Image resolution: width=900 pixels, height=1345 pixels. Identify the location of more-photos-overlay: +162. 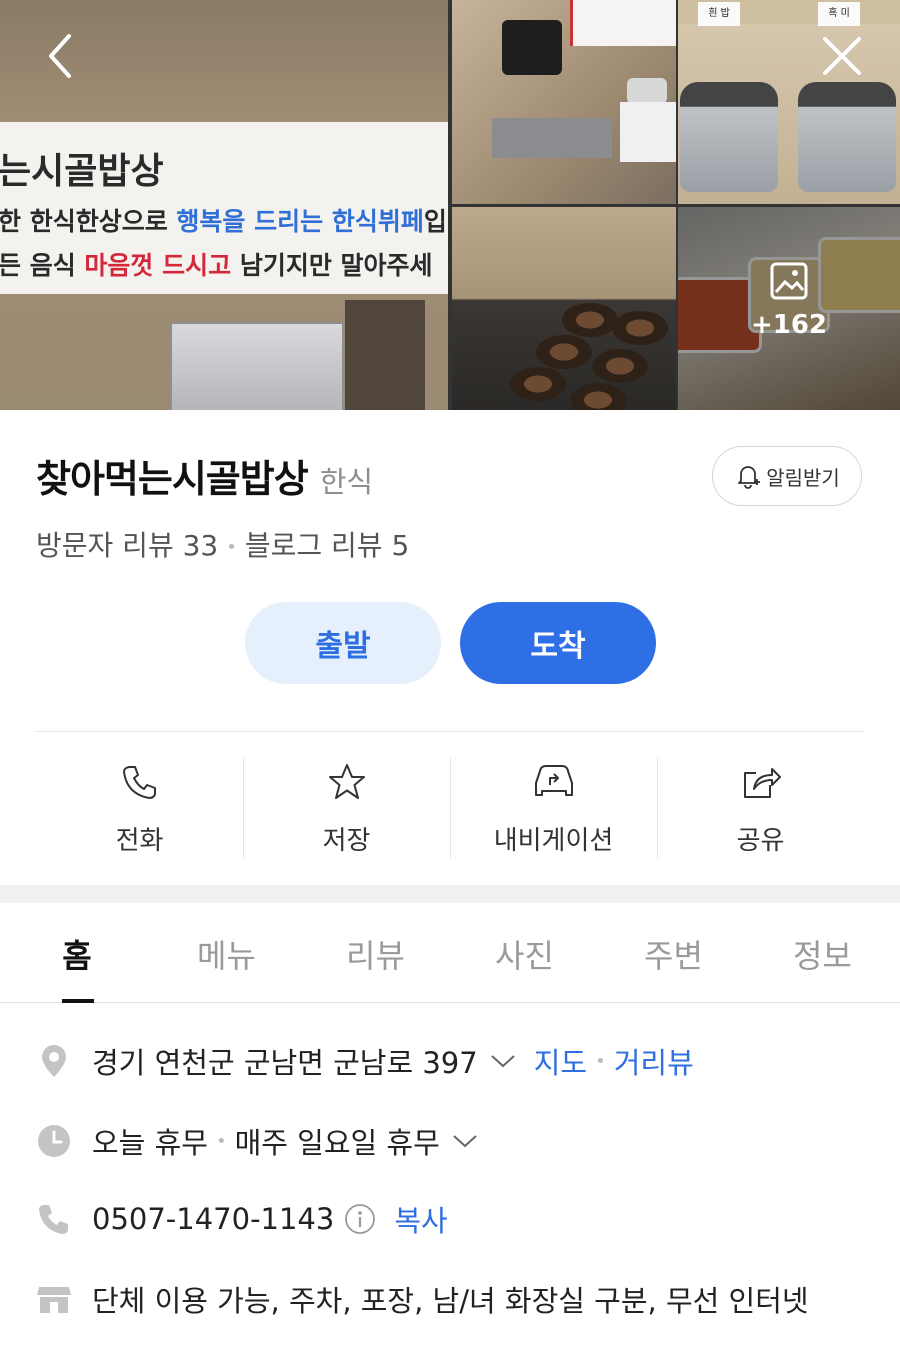
(789, 308).